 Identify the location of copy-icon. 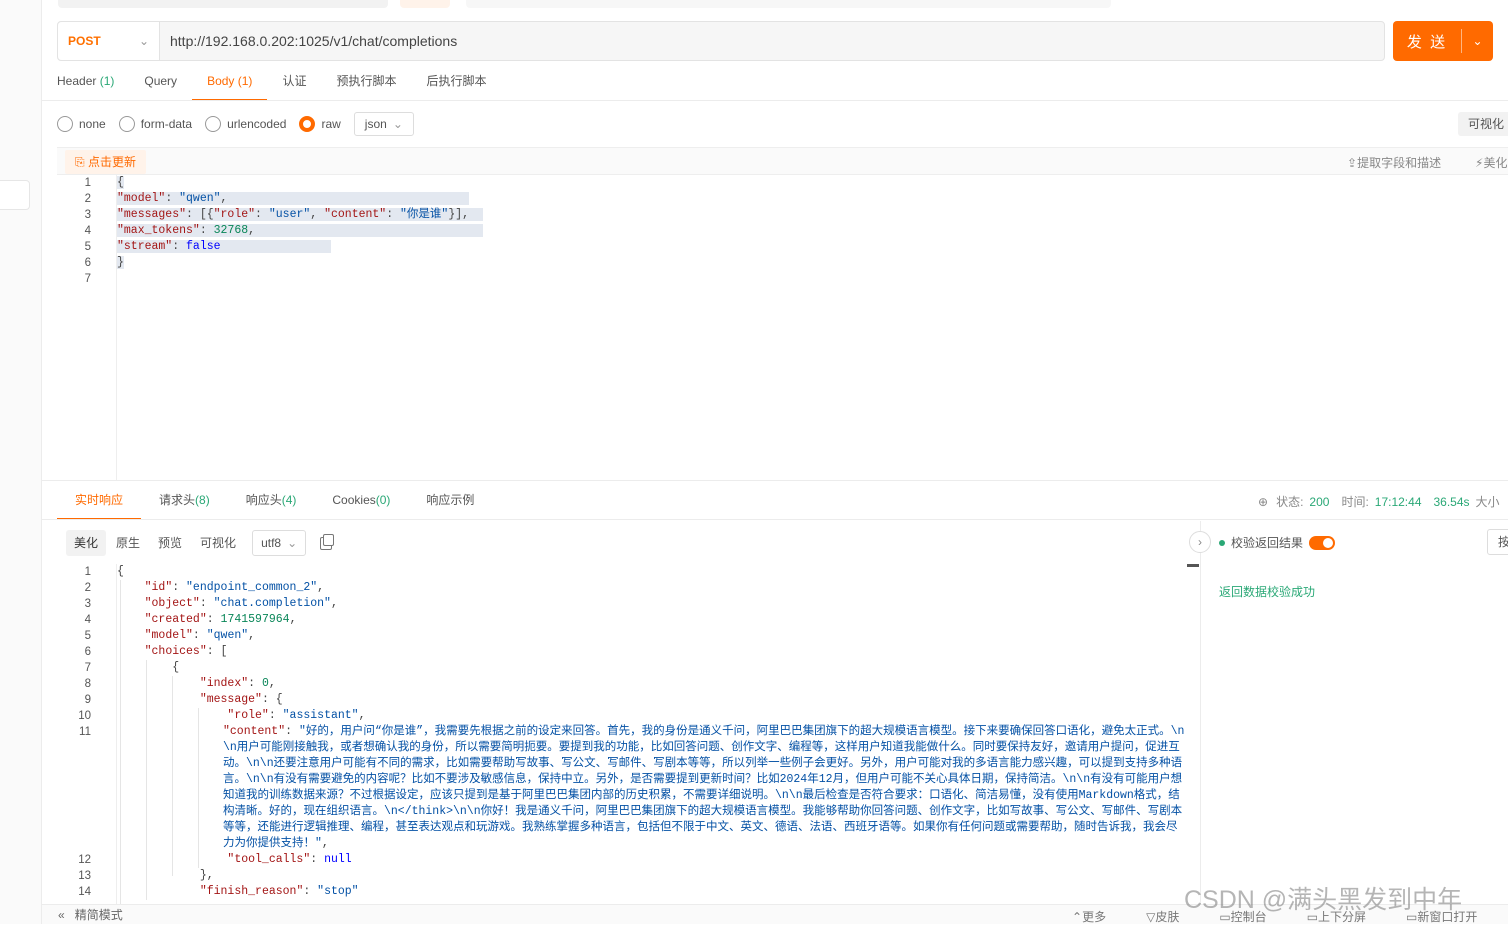
(327, 541).